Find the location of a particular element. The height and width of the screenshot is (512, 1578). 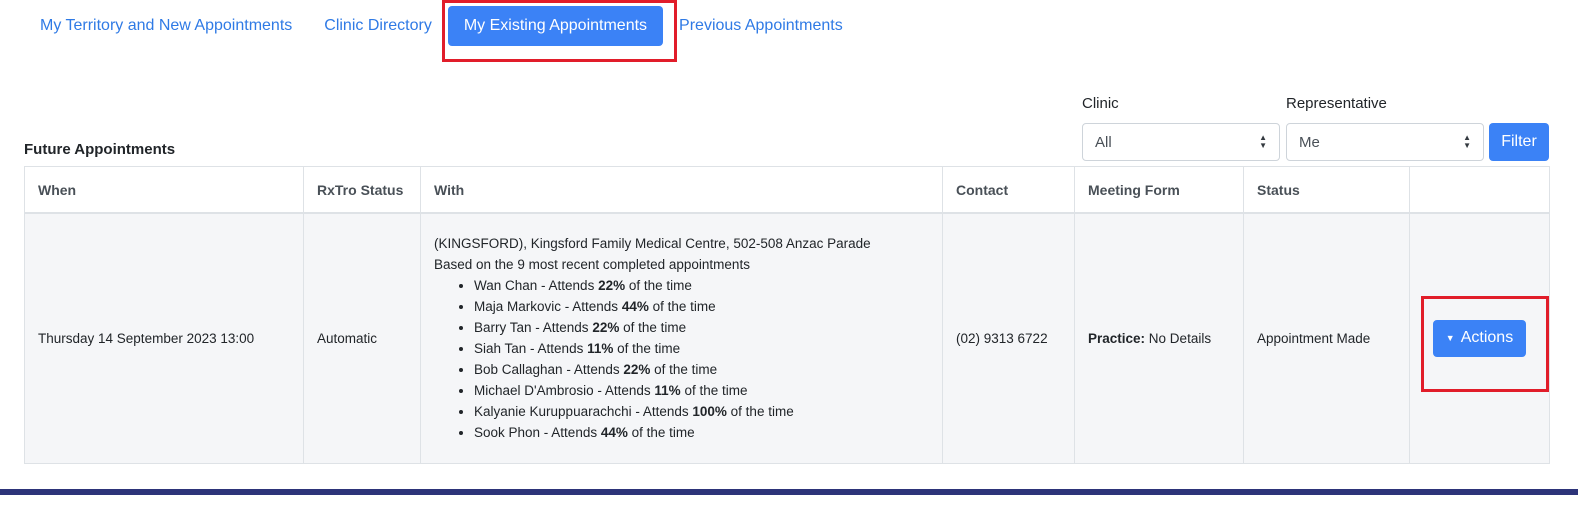

clinic-select: All ▲ ▼ is located at coordinates (1181, 142).